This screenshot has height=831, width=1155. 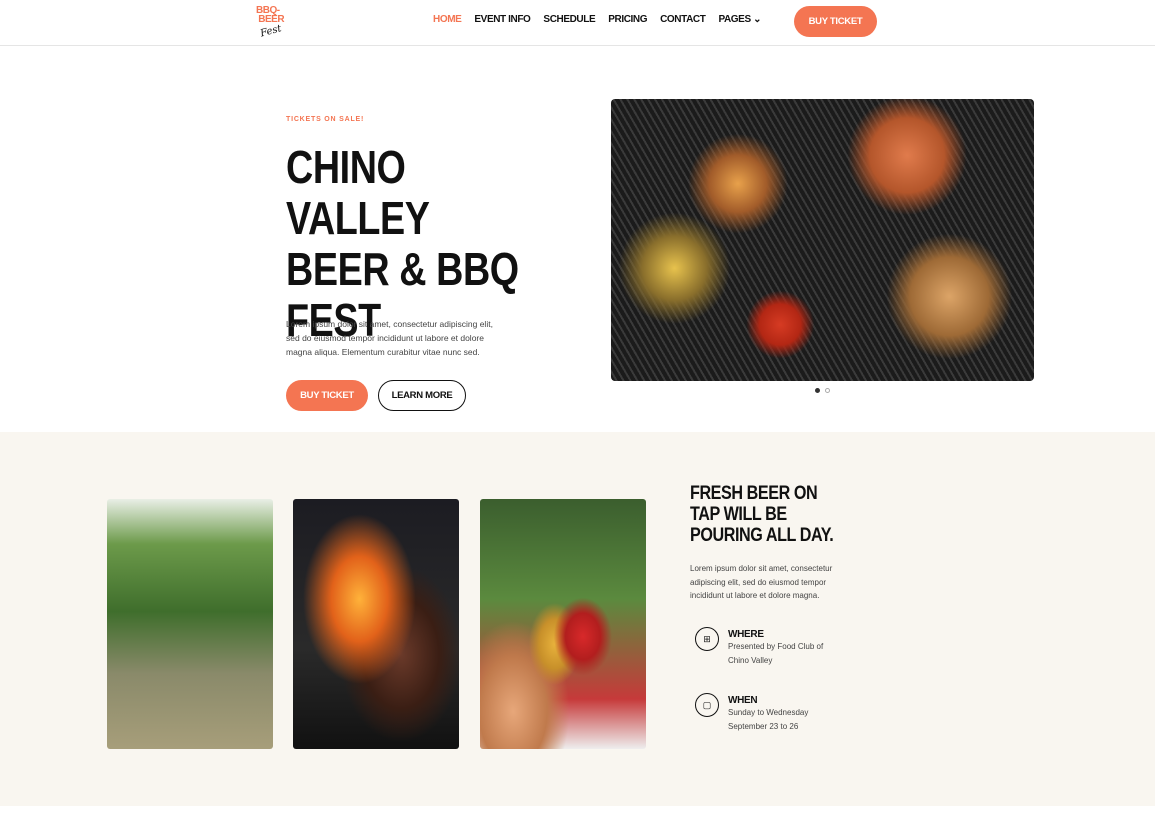 I want to click on nav-home: HOME, so click(x=447, y=19).